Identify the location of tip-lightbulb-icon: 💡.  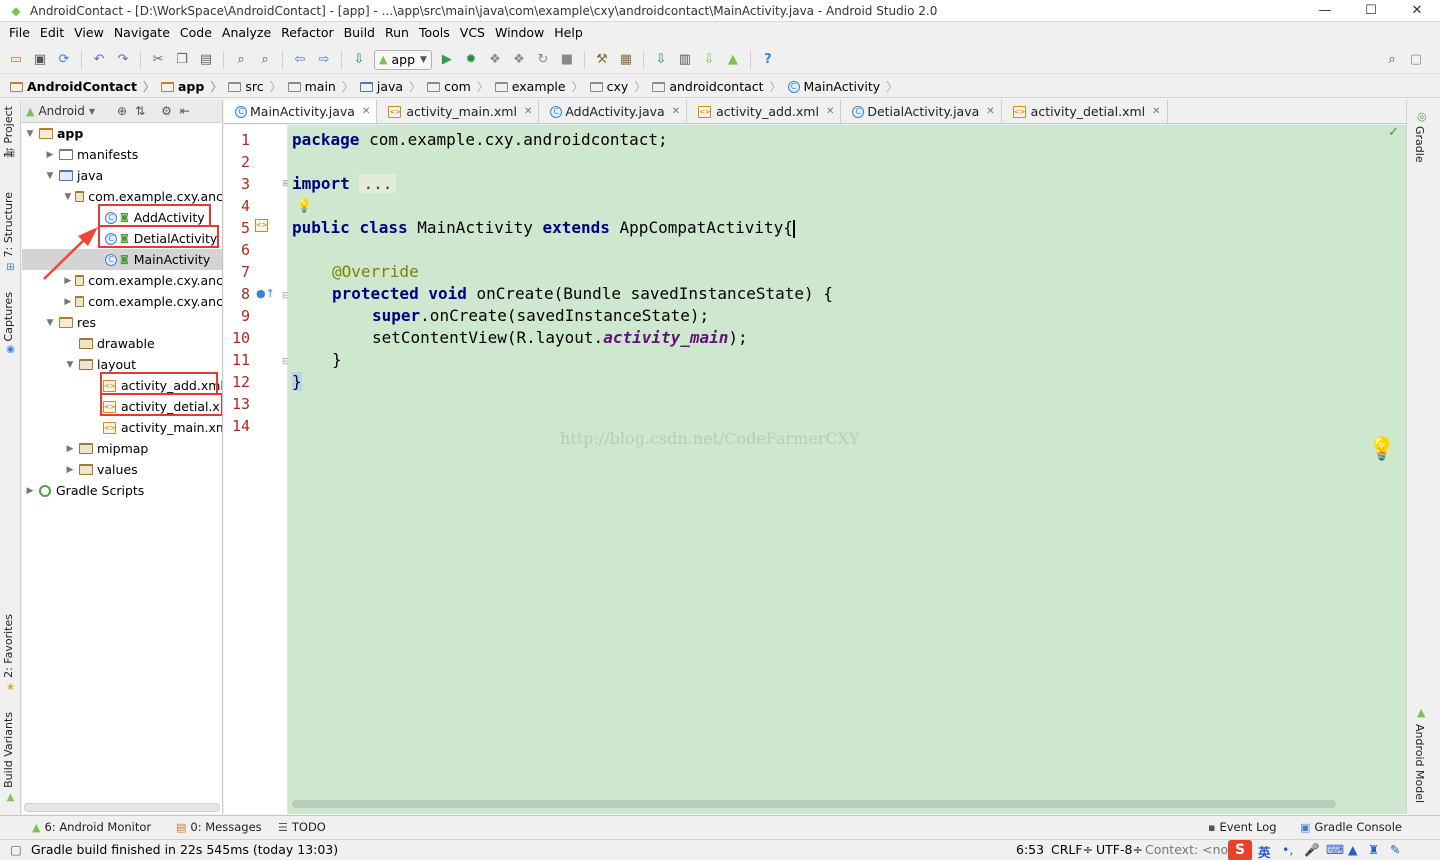
(1381, 449).